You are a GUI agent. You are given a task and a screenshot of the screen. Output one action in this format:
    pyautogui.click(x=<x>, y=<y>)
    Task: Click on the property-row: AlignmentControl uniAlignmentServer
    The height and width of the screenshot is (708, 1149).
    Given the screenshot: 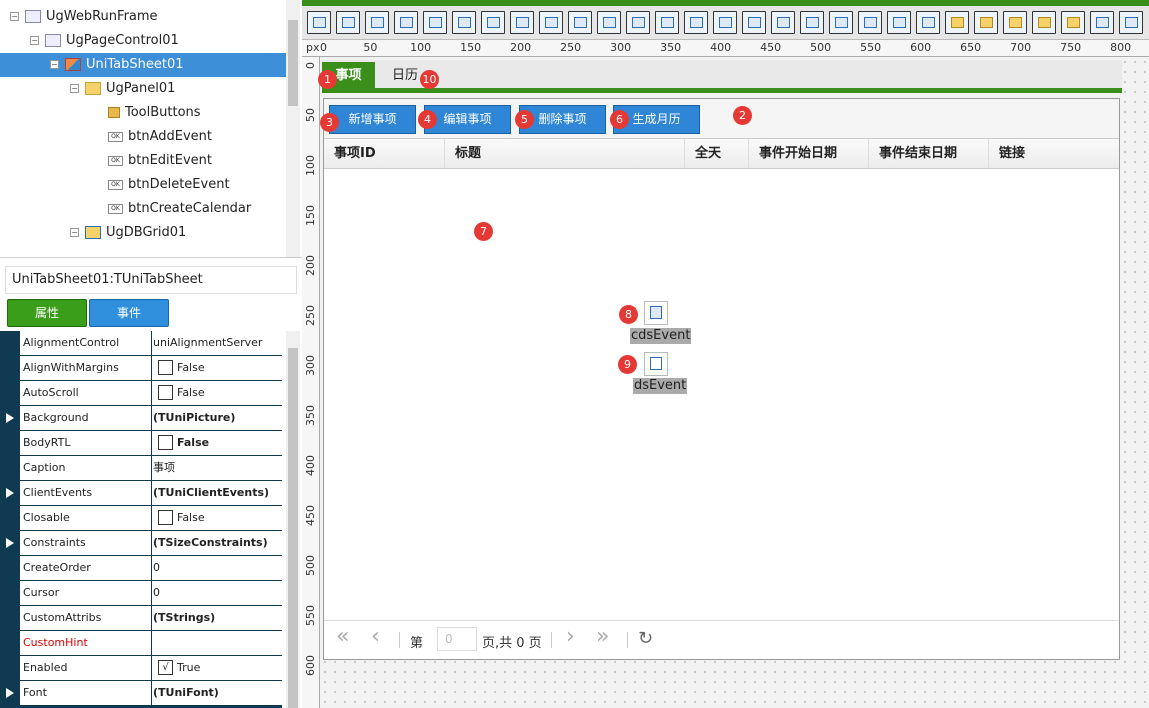 What is the action you would take?
    pyautogui.click(x=151, y=343)
    